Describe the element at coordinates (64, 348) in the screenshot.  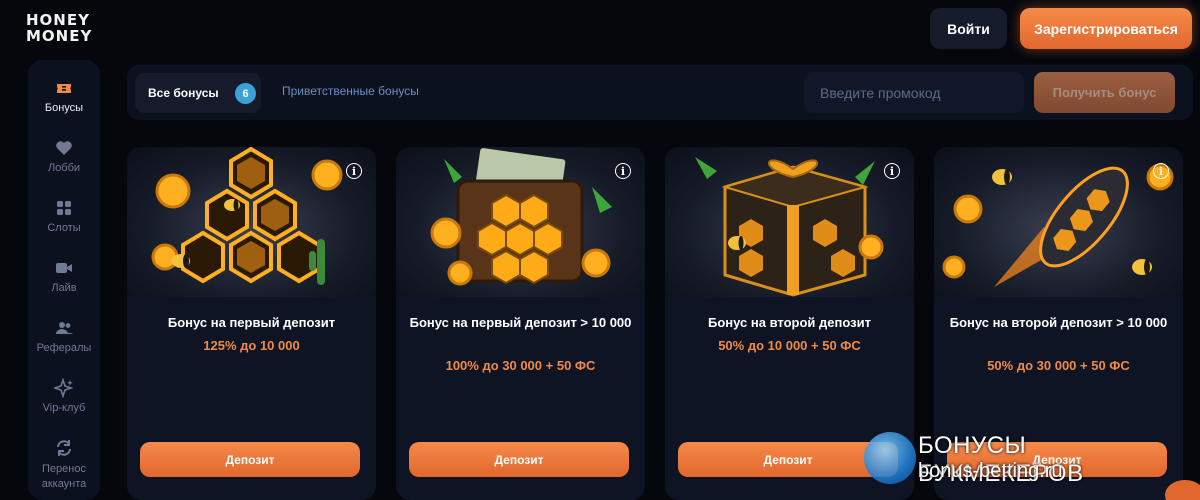
I see `sidebar-item-label: Рефералы` at that location.